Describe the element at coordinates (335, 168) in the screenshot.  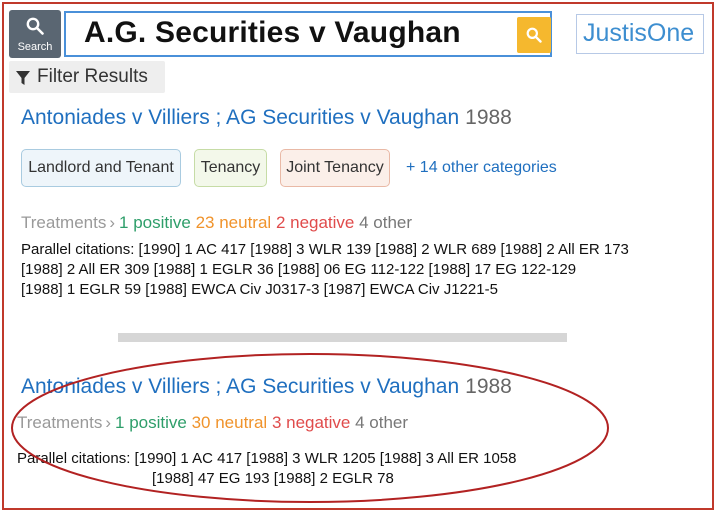
I see `category-chip-joint-tenancy: Joint Tenancy` at that location.